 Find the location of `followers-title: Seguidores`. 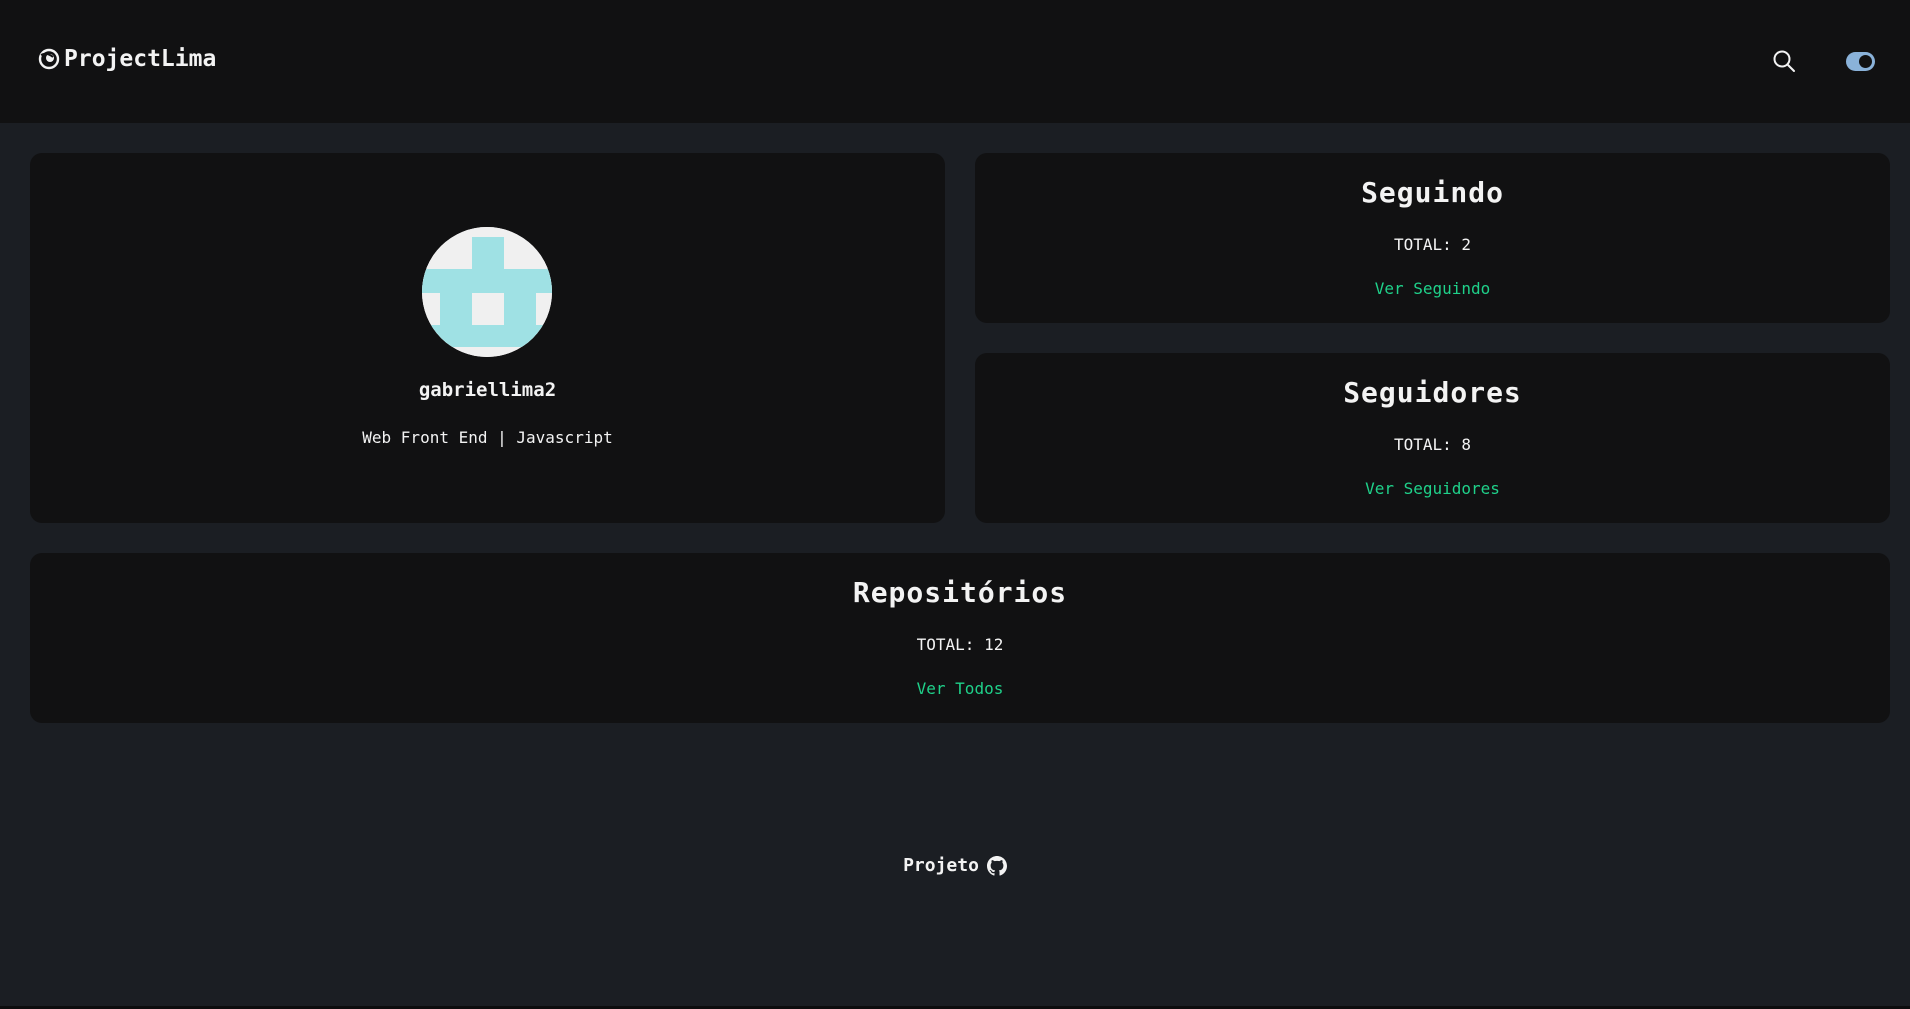

followers-title: Seguidores is located at coordinates (1432, 392).